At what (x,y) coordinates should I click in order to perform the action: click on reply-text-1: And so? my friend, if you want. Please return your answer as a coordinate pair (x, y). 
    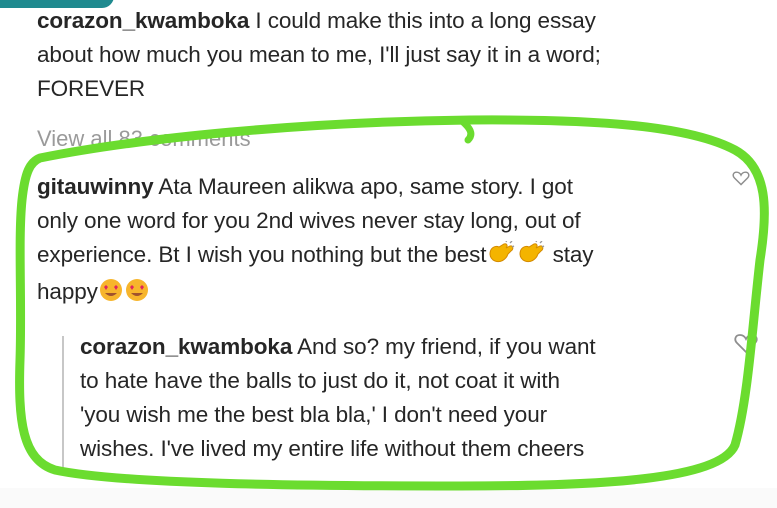
    Looking at the image, I should click on (444, 346).